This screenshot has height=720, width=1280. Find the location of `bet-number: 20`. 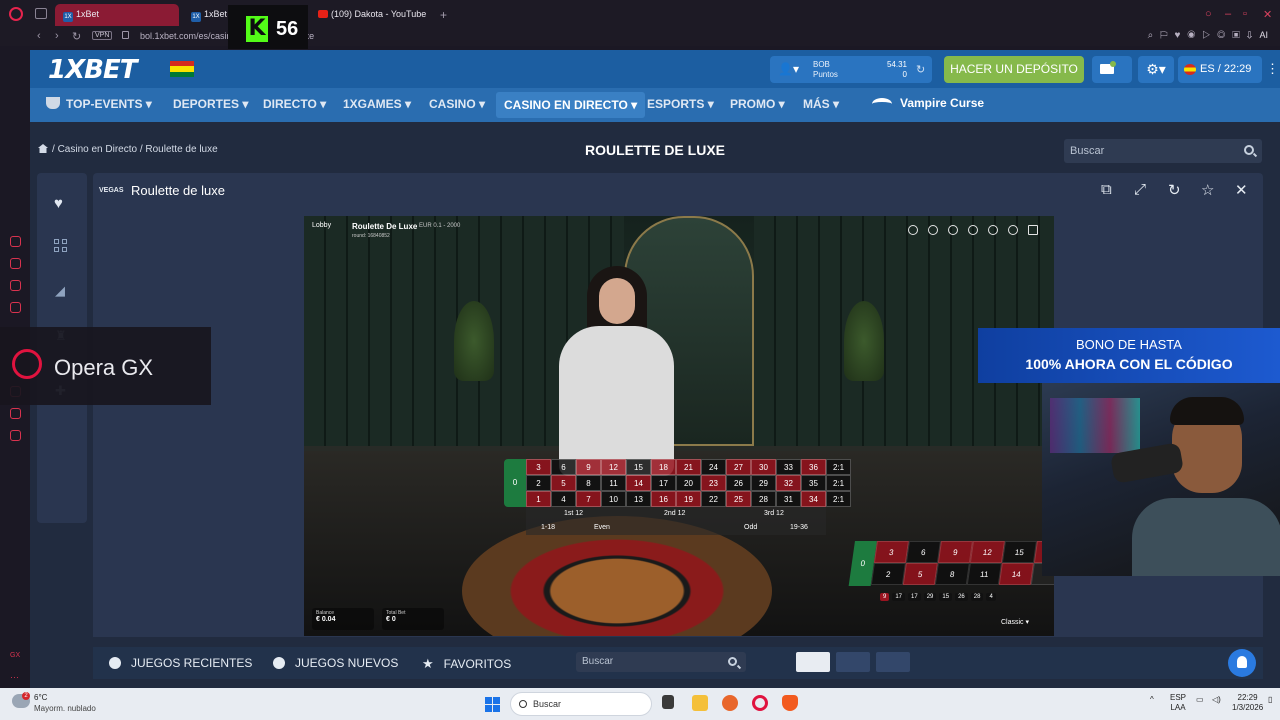

bet-number: 20 is located at coordinates (688, 483).